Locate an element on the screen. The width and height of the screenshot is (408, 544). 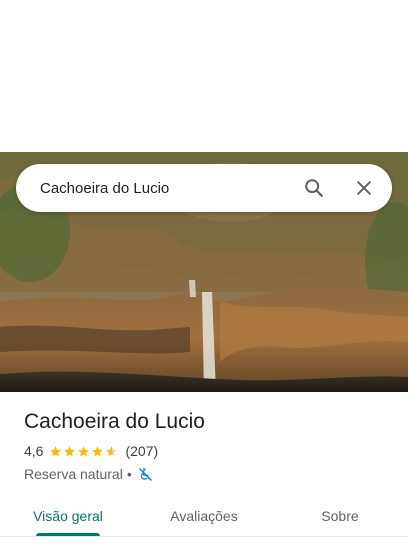
tab-overview: Visão geral is located at coordinates (68, 516).